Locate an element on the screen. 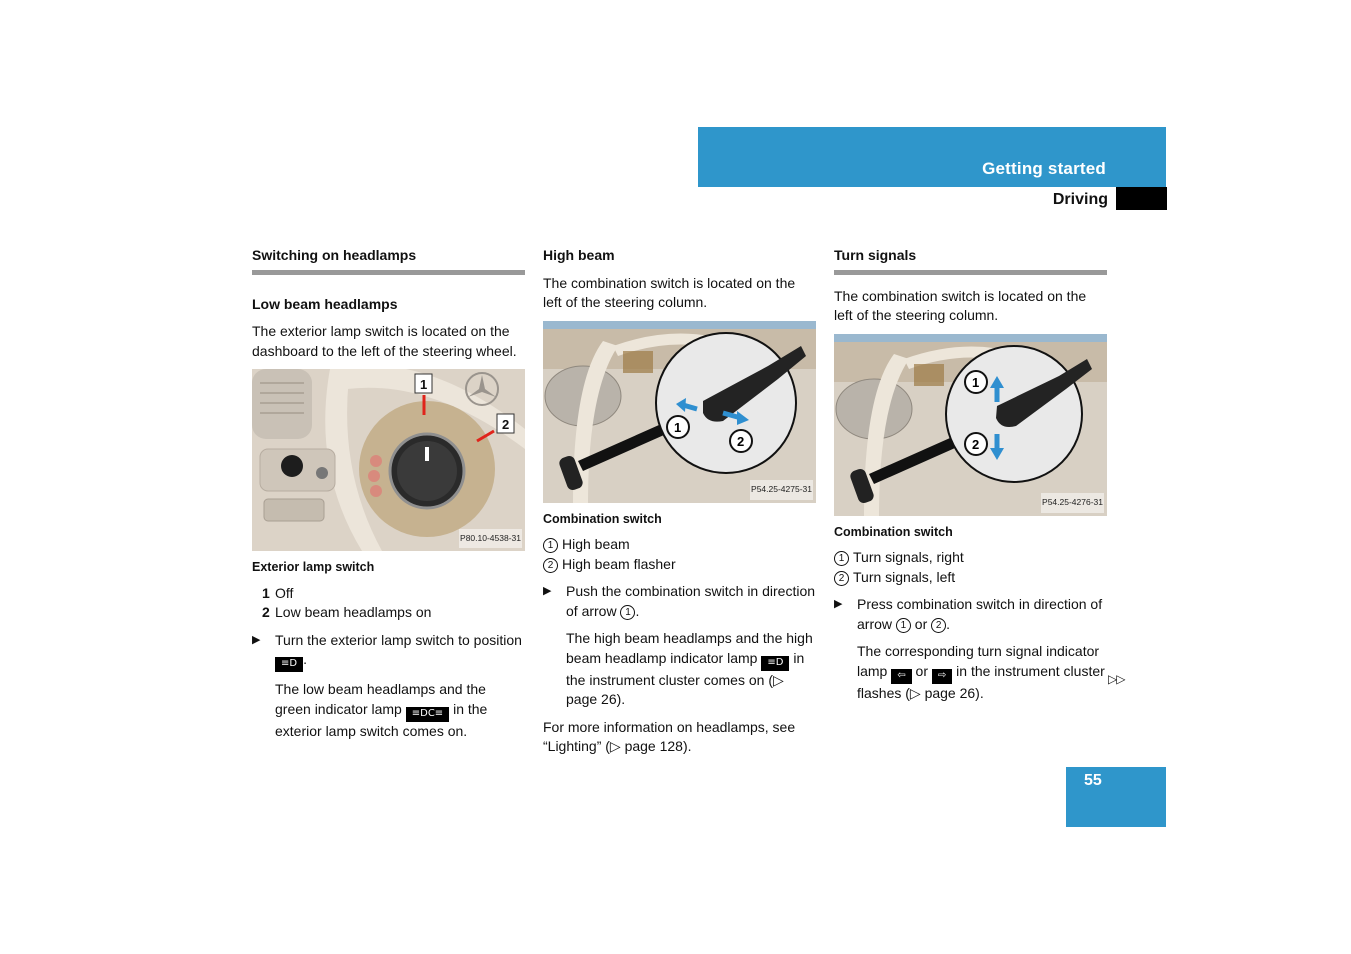 Image resolution: width=1351 pixels, height=954 pixels. legend-item: 1 High beam is located at coordinates (679, 545).